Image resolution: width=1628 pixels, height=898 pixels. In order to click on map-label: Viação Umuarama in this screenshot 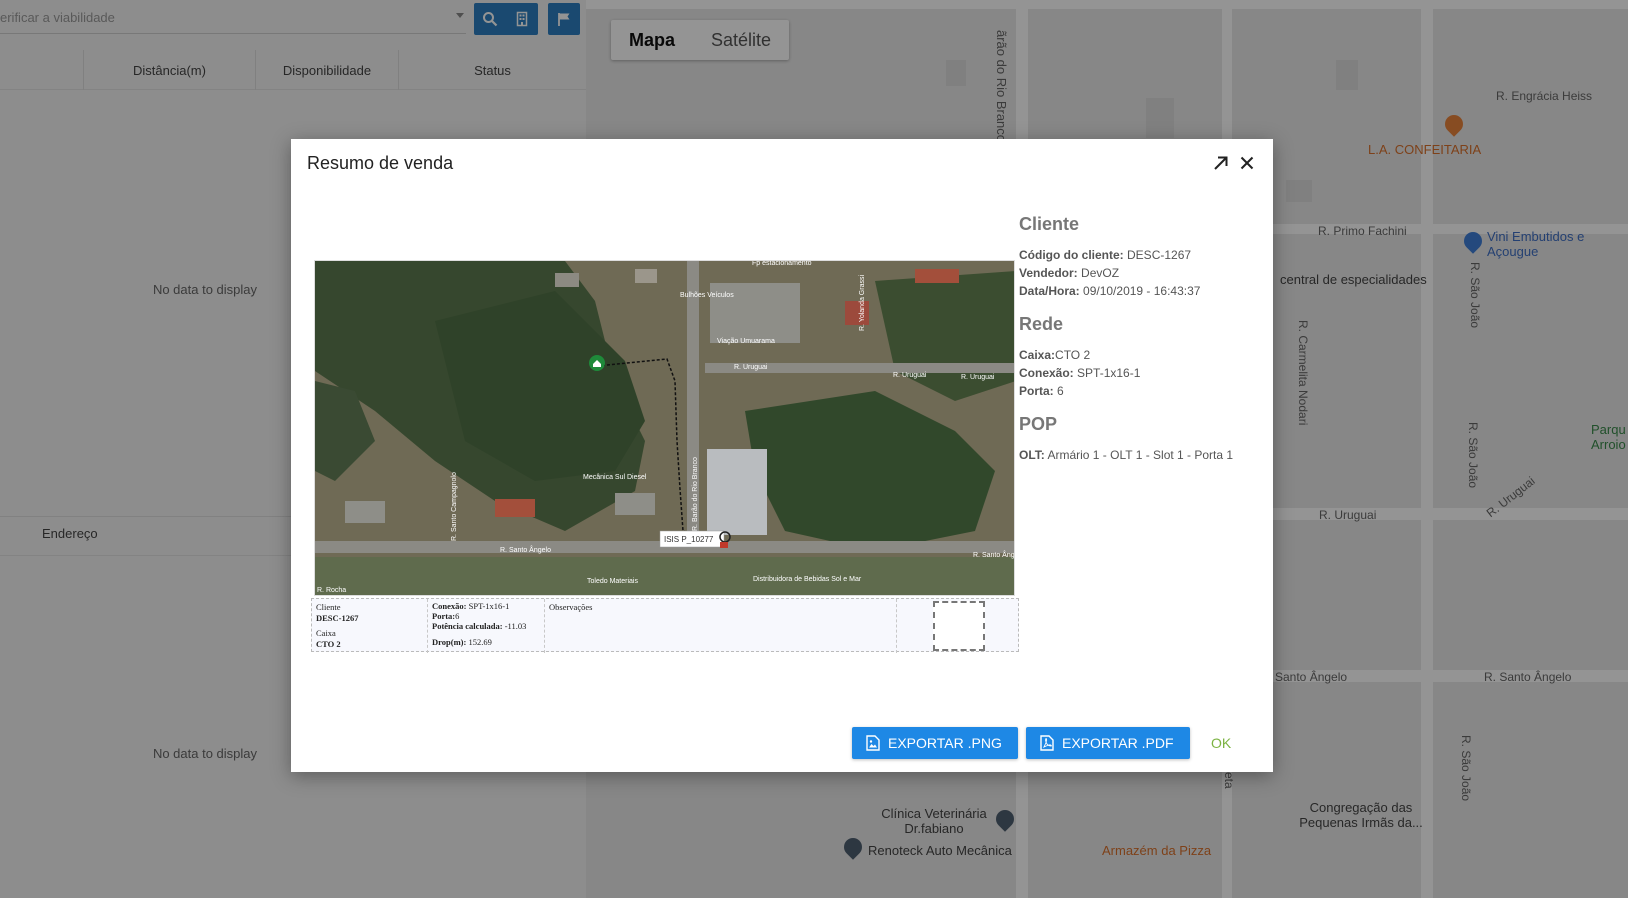, I will do `click(746, 341)`.